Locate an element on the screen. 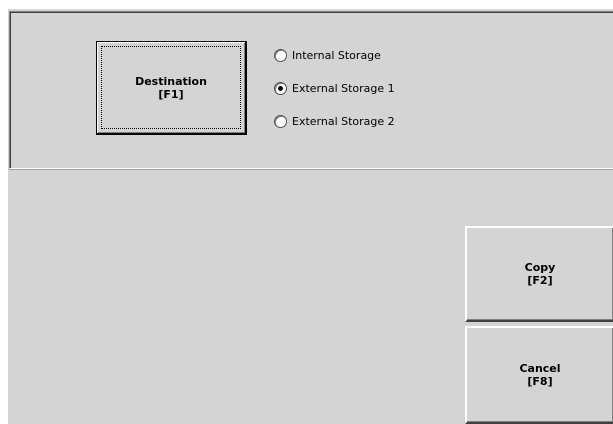 This screenshot has height=424, width=613. destination-button: Destination [F1] is located at coordinates (171, 88).